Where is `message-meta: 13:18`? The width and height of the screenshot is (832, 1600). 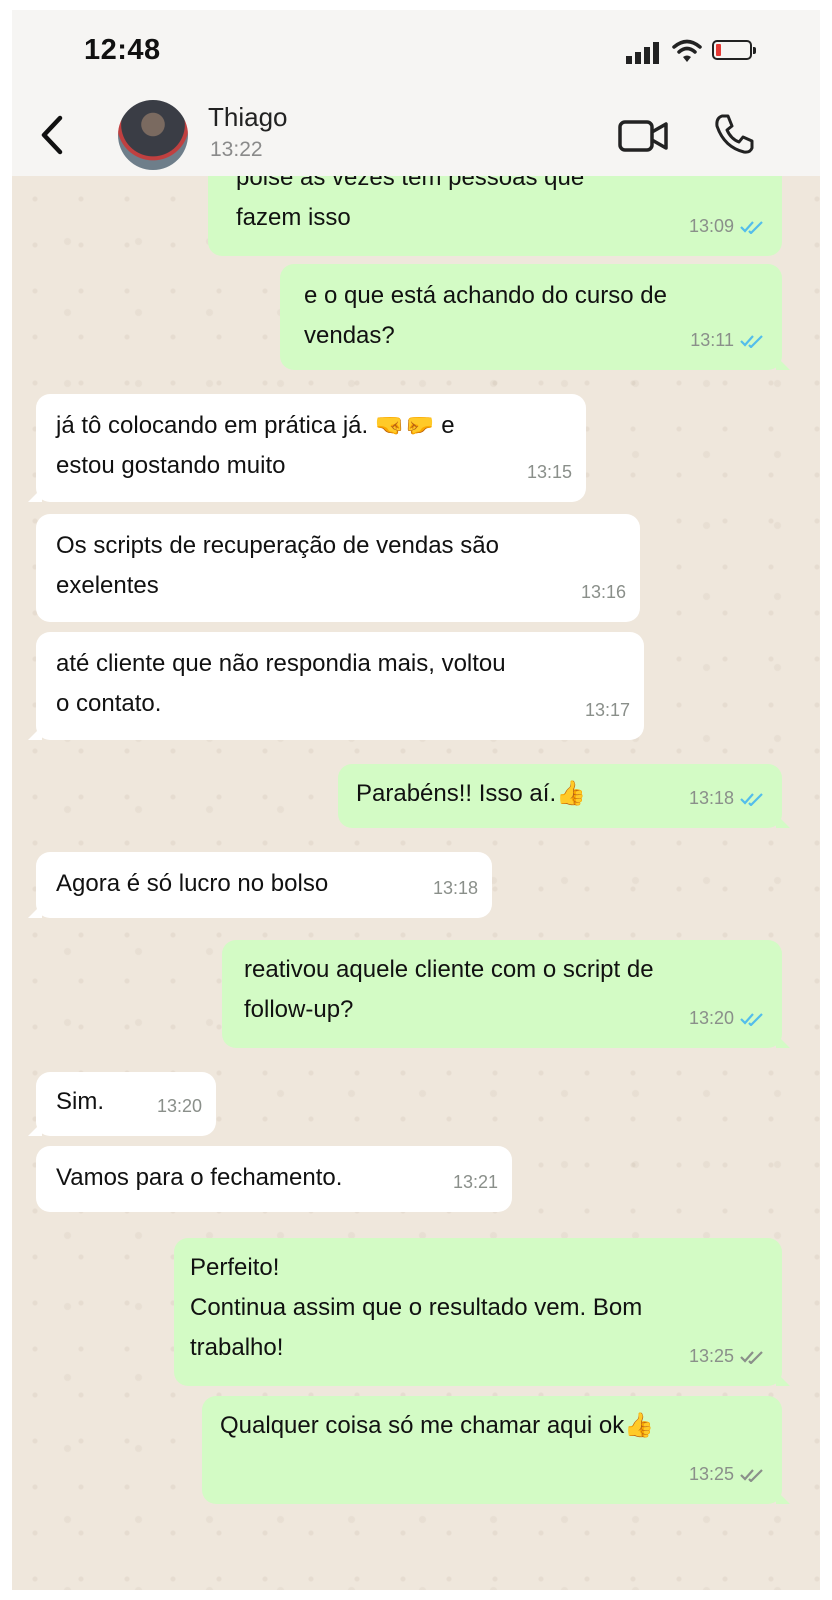 message-meta: 13:18 is located at coordinates (727, 798).